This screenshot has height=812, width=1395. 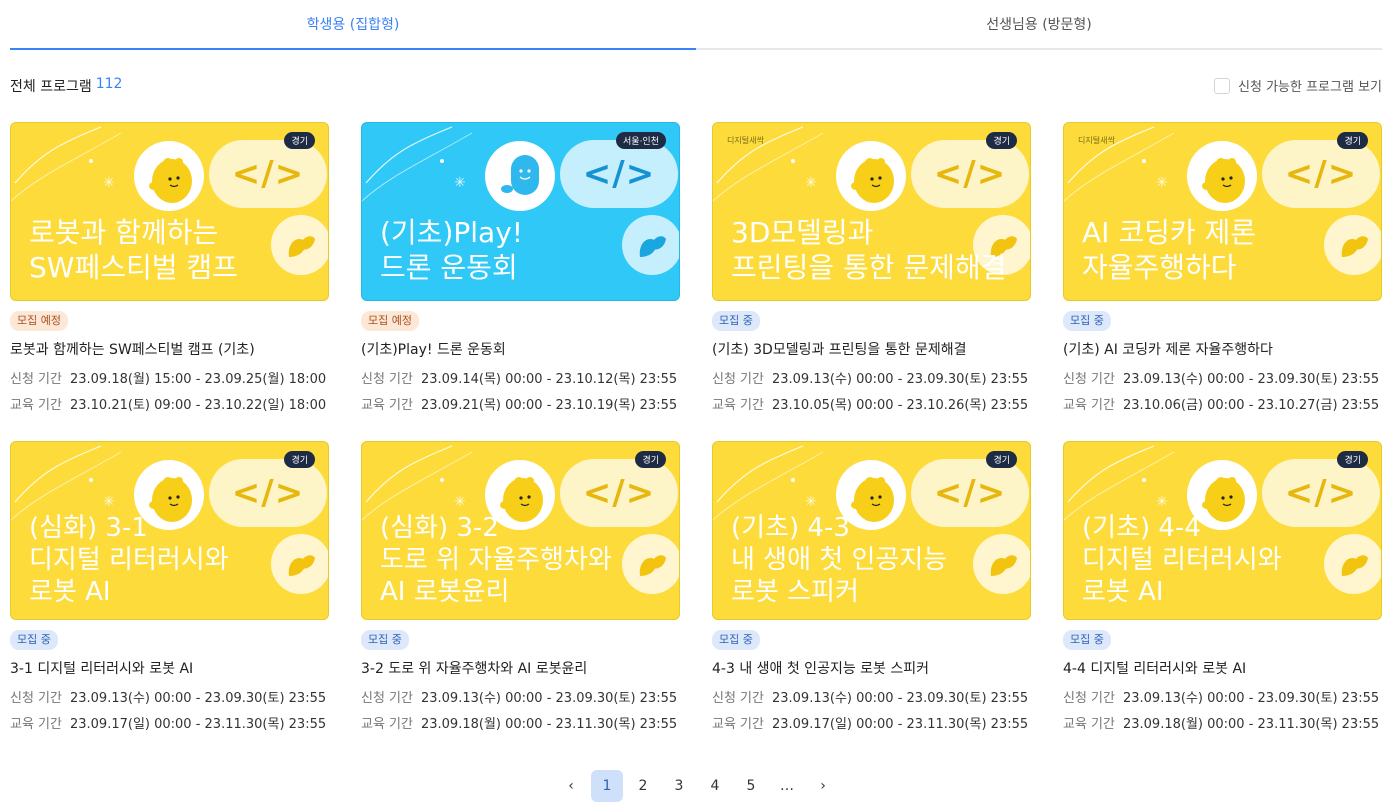 I want to click on status-badge: 모집 예정, so click(x=39, y=321).